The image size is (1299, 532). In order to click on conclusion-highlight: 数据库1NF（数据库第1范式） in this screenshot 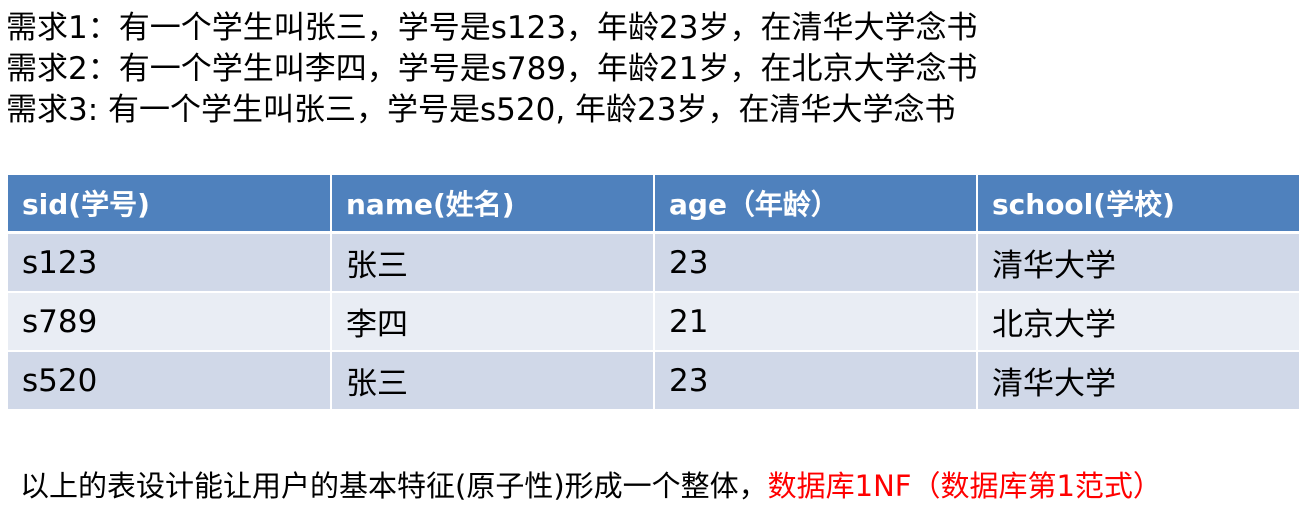, I will do `click(964, 486)`.